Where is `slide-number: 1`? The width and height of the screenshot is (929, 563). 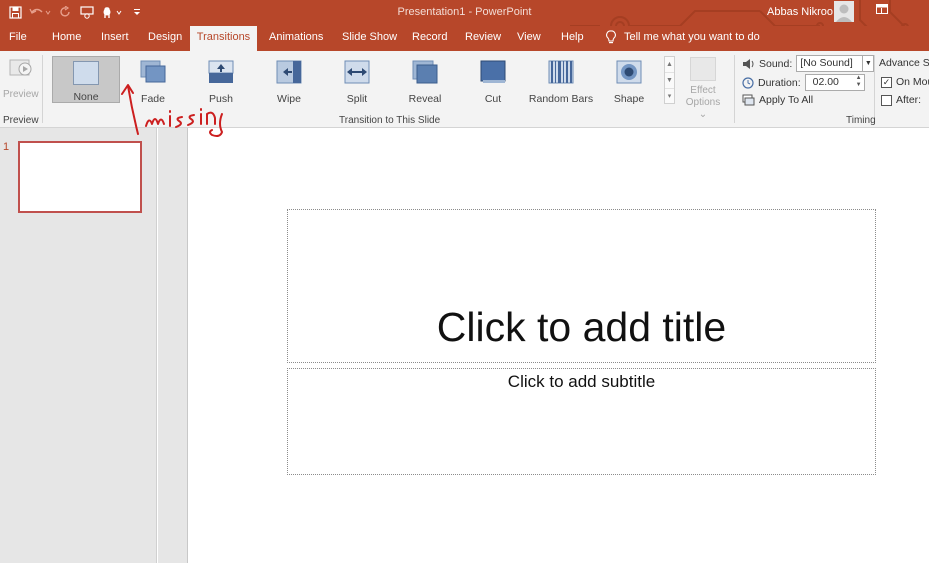
slide-number: 1 is located at coordinates (6, 147).